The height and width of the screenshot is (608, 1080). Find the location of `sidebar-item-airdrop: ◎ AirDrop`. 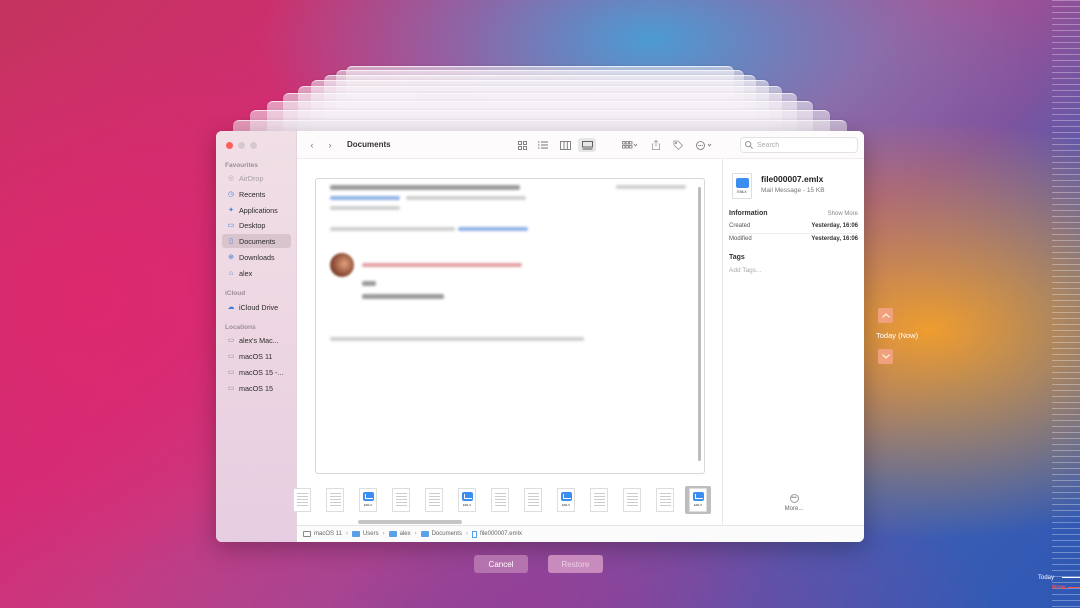

sidebar-item-airdrop: ◎ AirDrop is located at coordinates (256, 178).